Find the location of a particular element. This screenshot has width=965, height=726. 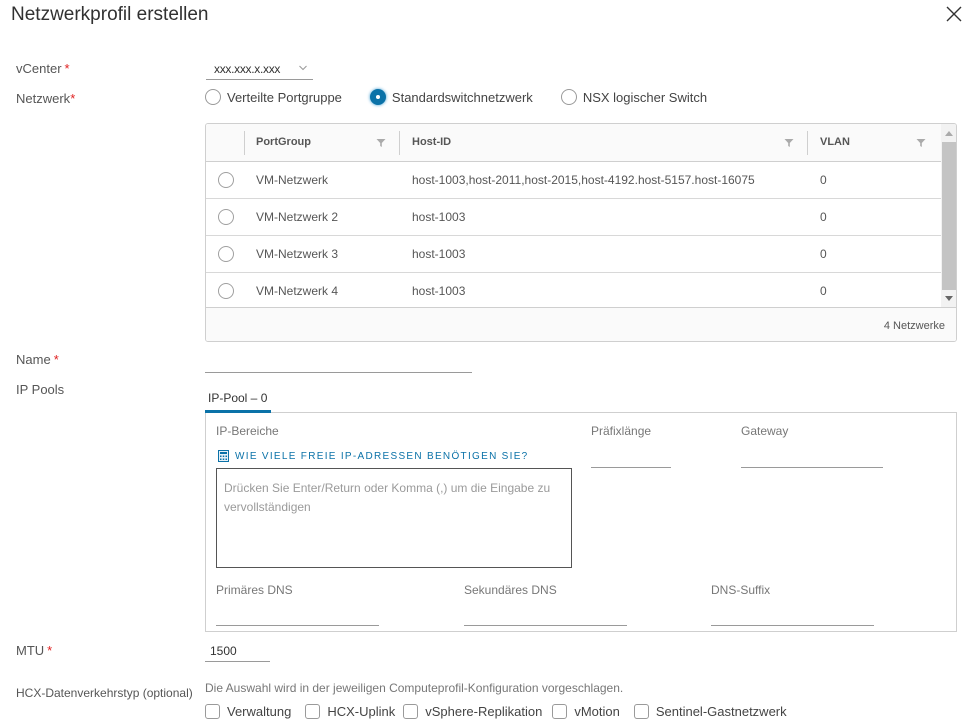

radio-standard-switch-network: Standardswitchnetzwerk is located at coordinates (451, 97).